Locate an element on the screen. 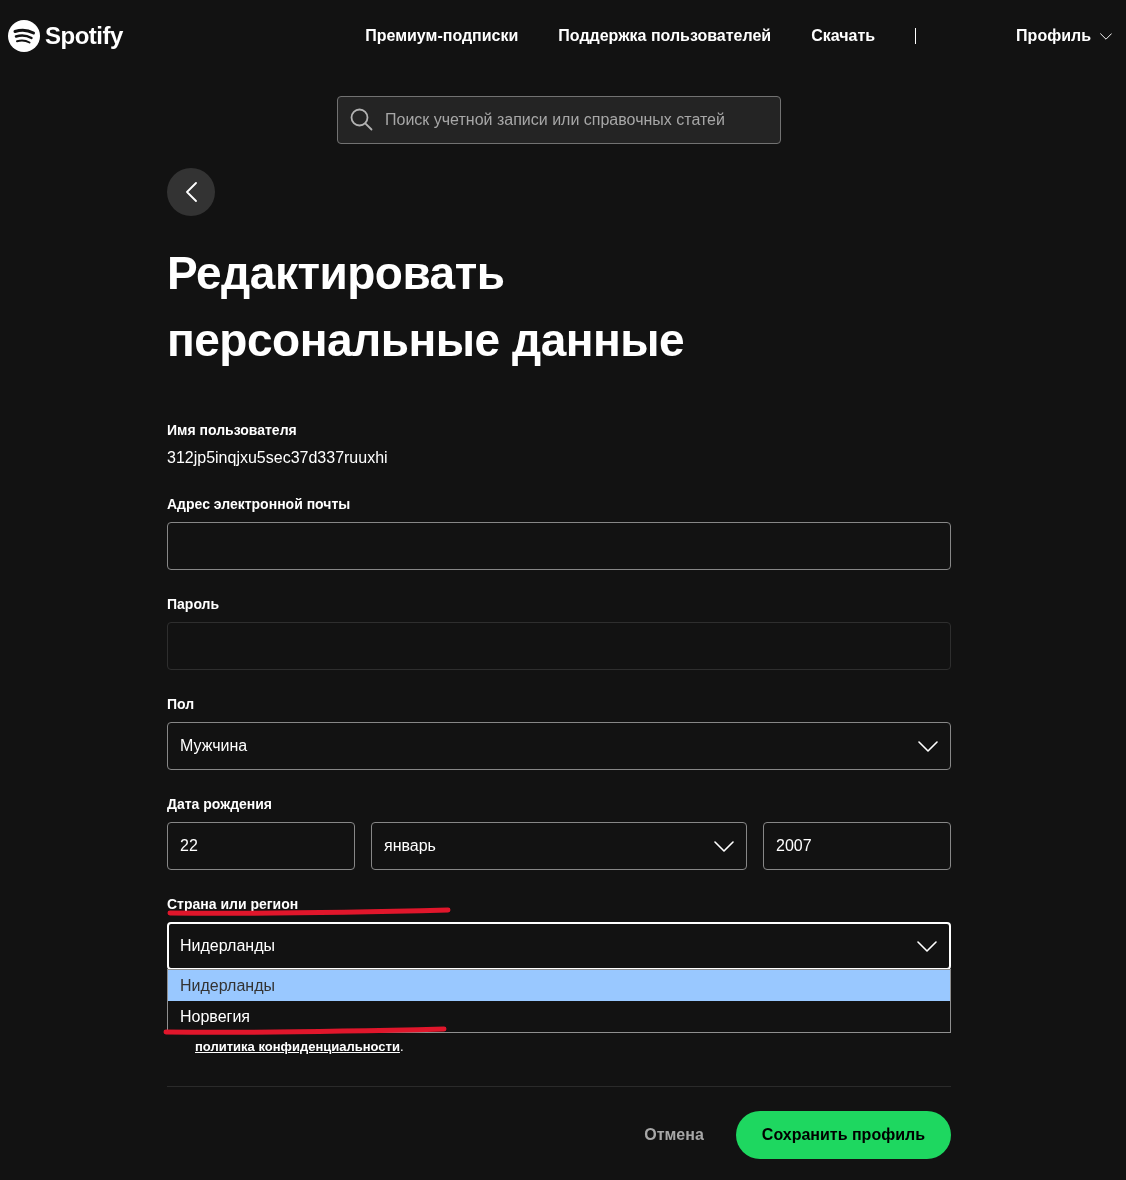 The image size is (1126, 1180). dropdown-option: Нидерланды is located at coordinates (559, 985).